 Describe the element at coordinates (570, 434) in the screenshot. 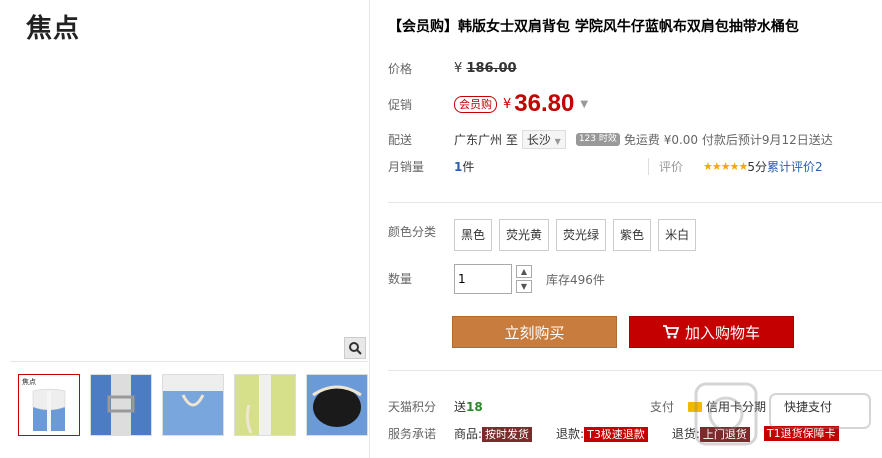

I see `service-prefix: 退款:` at that location.